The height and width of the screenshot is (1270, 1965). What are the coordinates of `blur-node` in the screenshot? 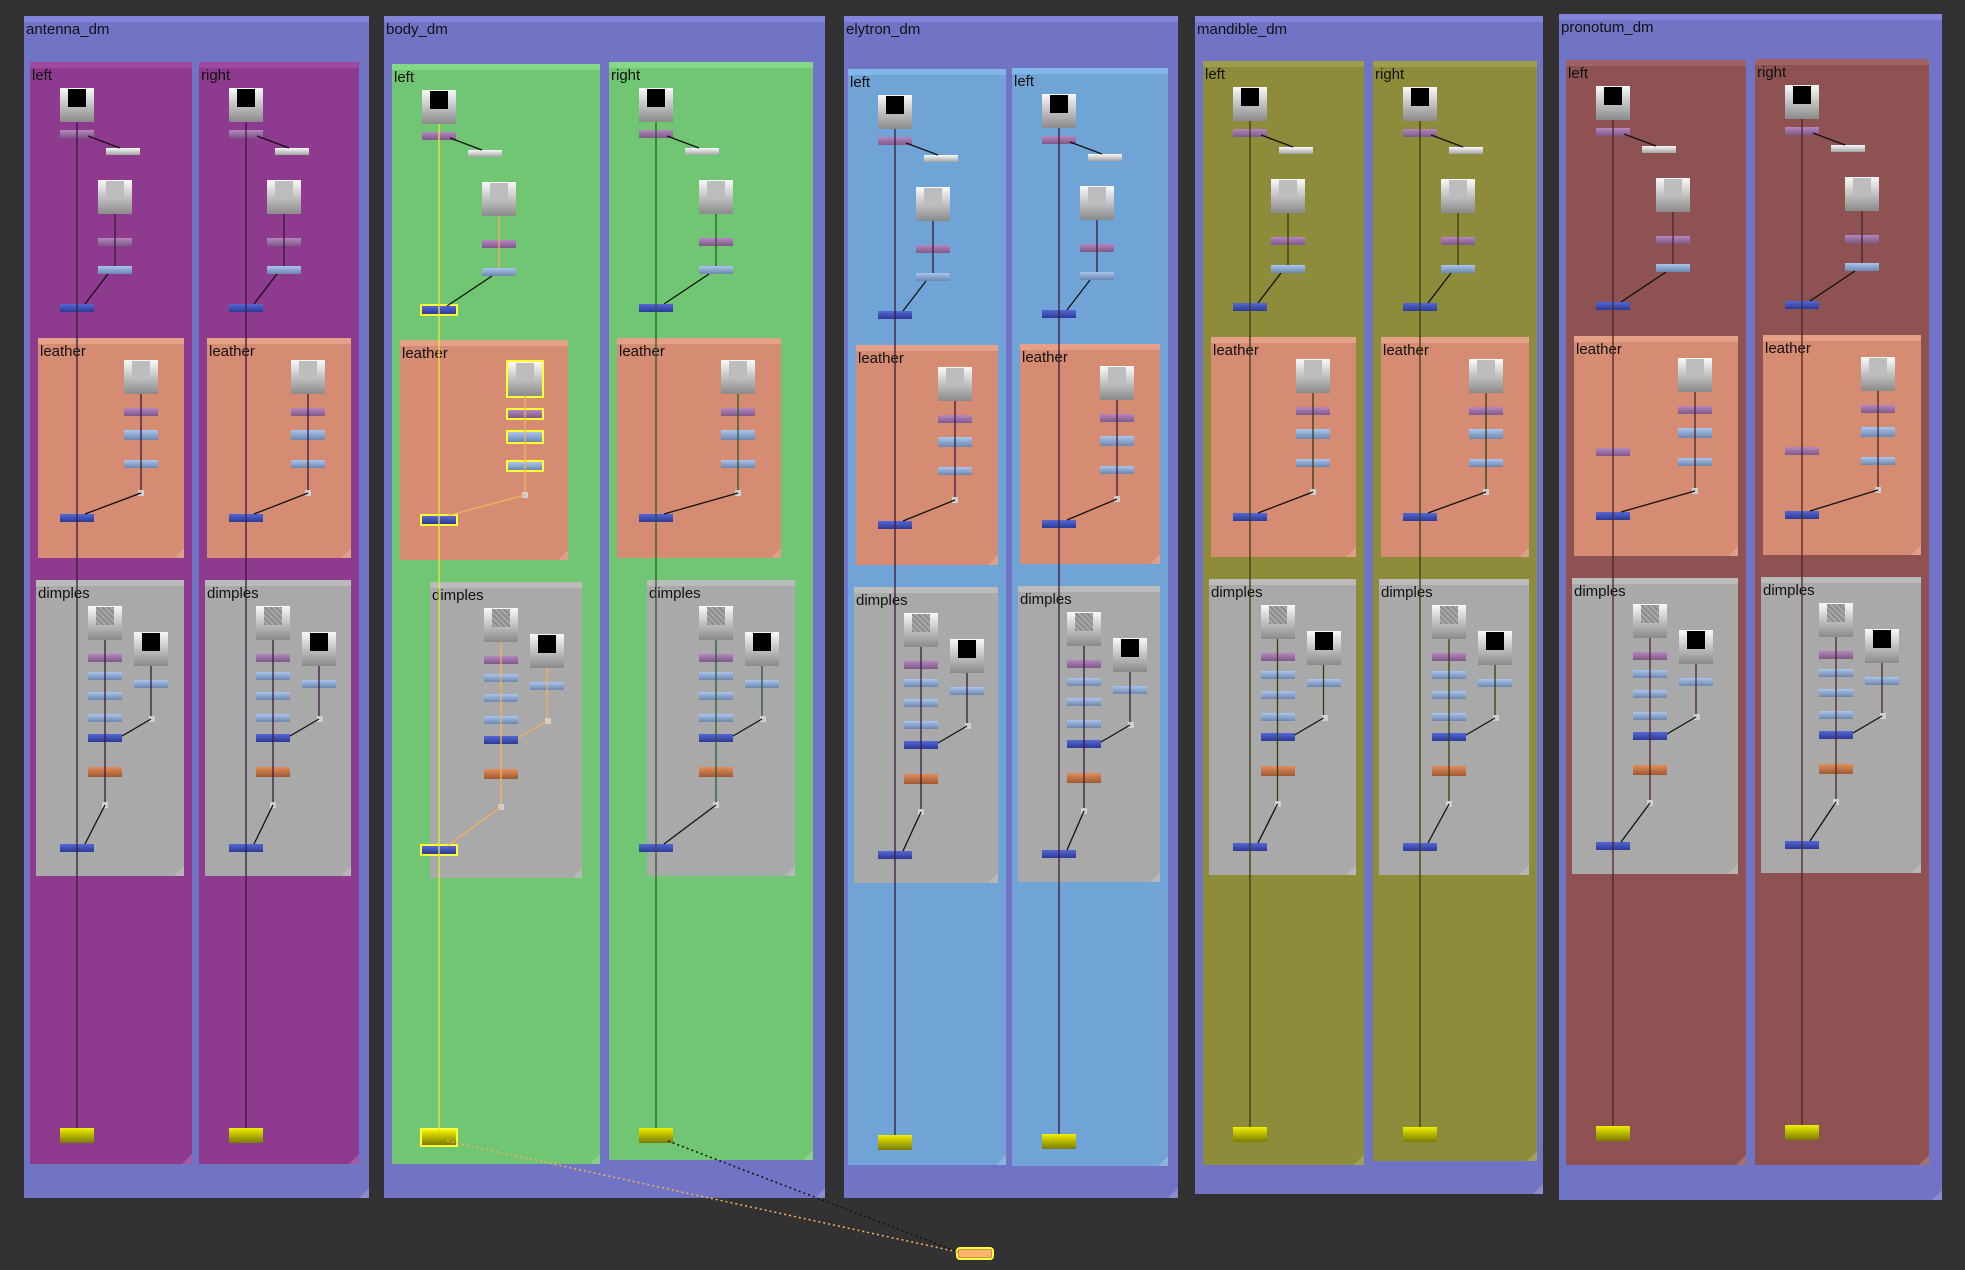 It's located at (501, 774).